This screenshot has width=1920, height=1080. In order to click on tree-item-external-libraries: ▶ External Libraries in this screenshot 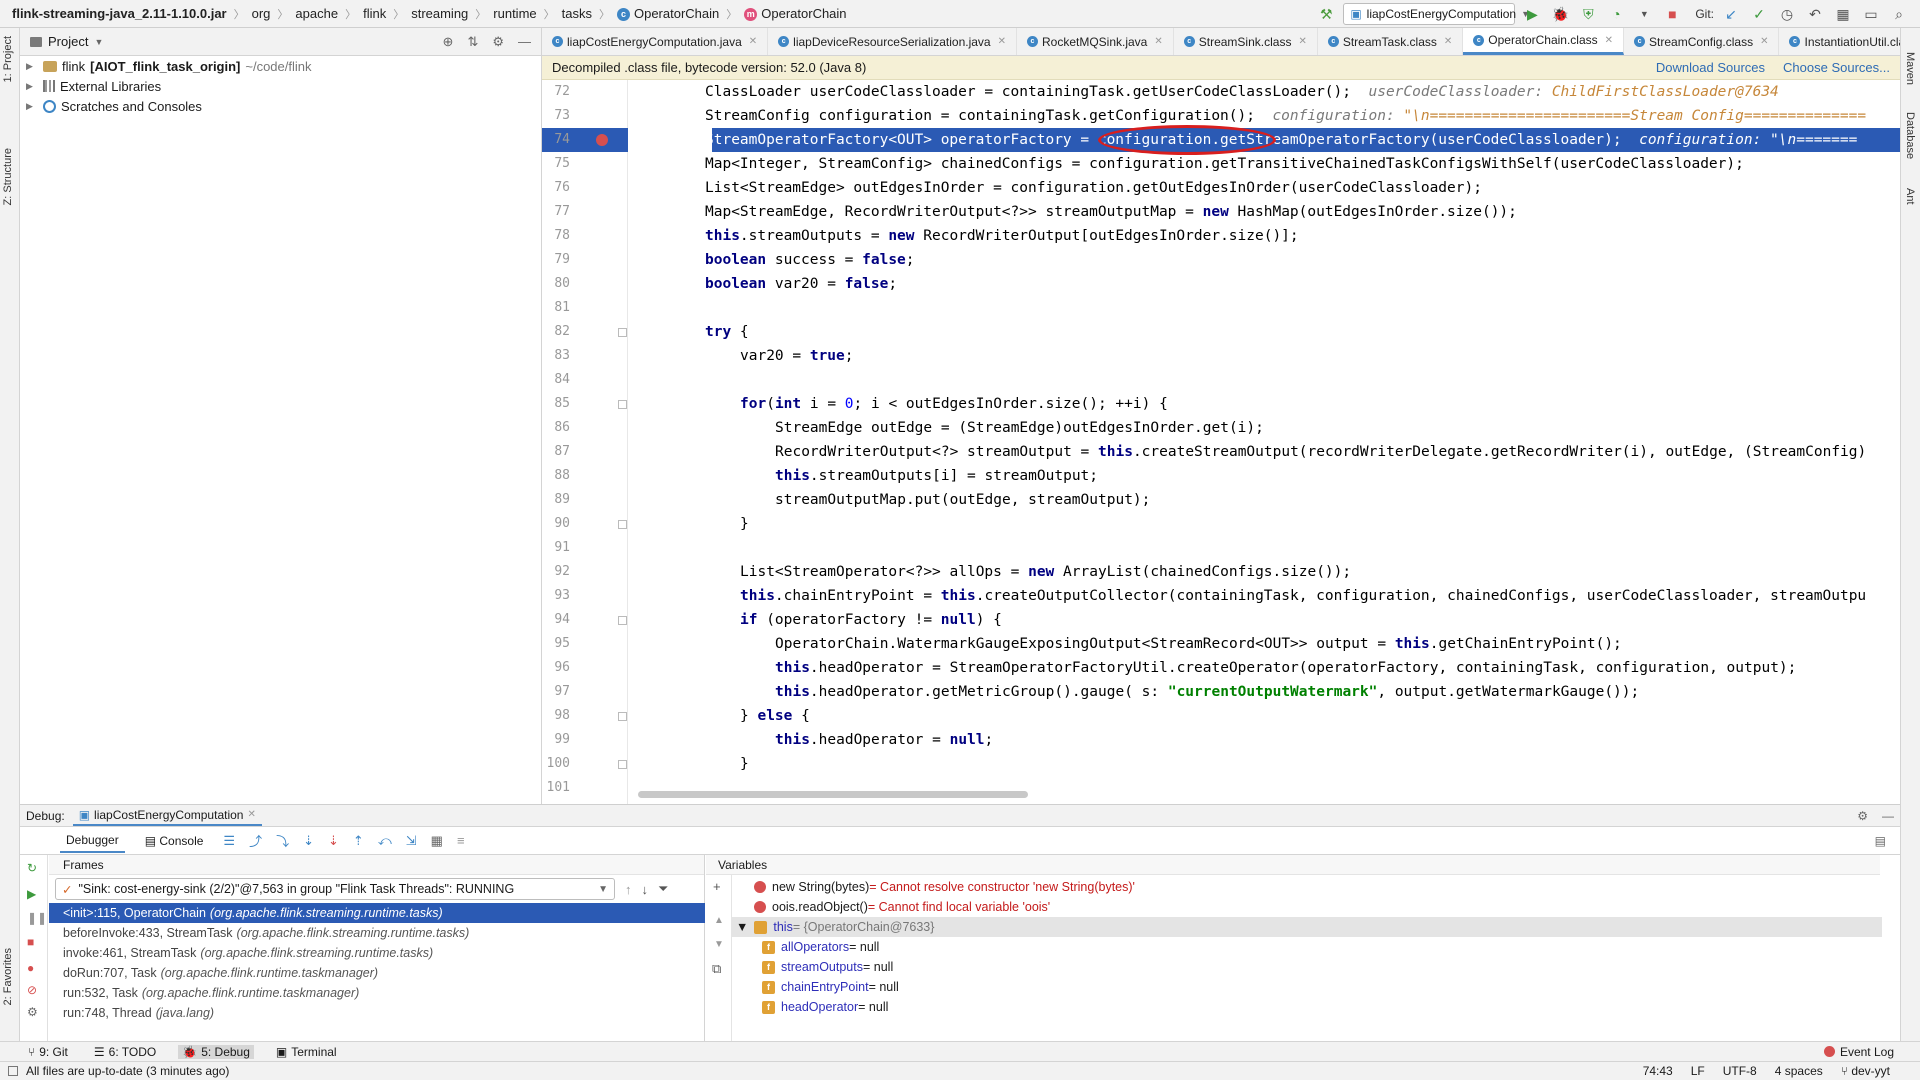, I will do `click(280, 86)`.